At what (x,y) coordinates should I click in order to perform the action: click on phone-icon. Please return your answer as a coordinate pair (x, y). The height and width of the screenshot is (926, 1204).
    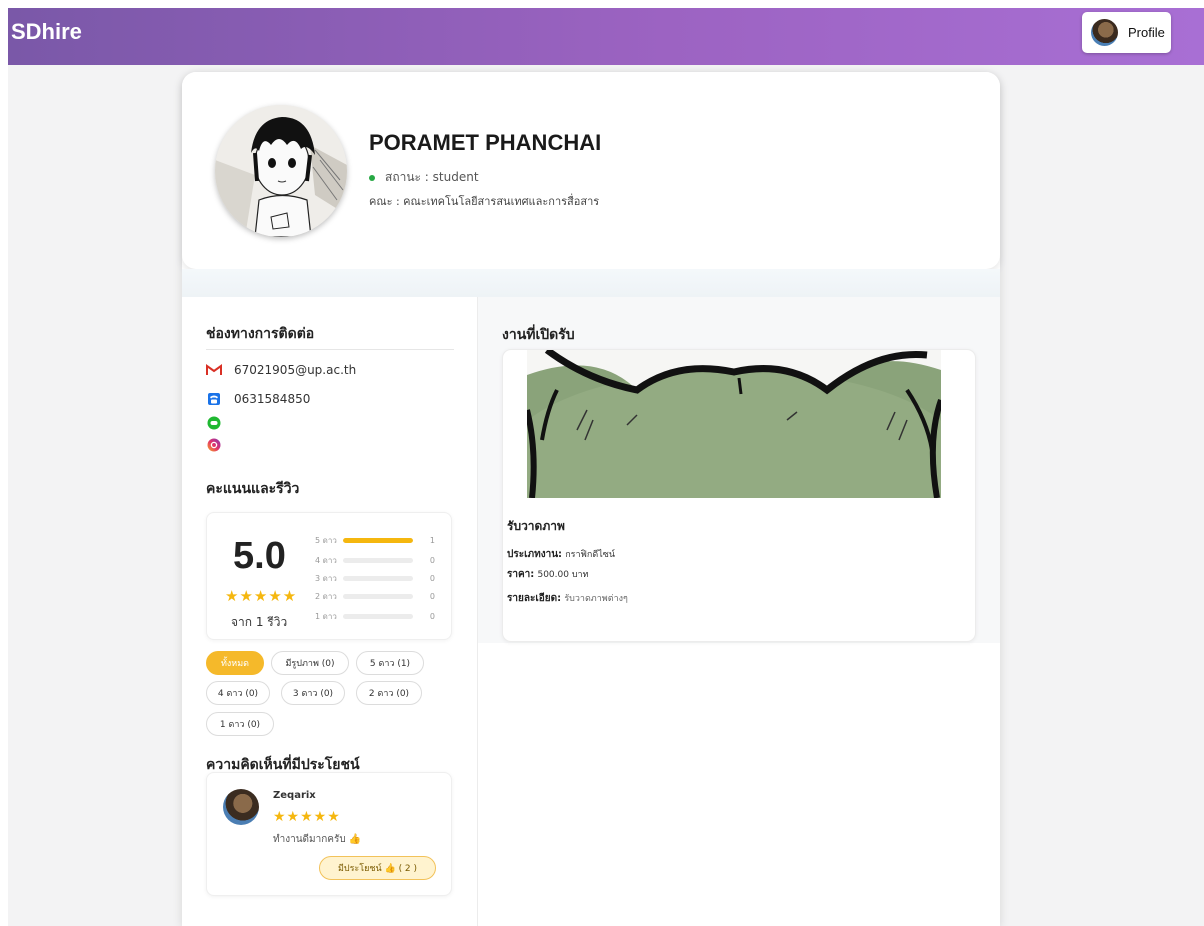
    Looking at the image, I should click on (214, 399).